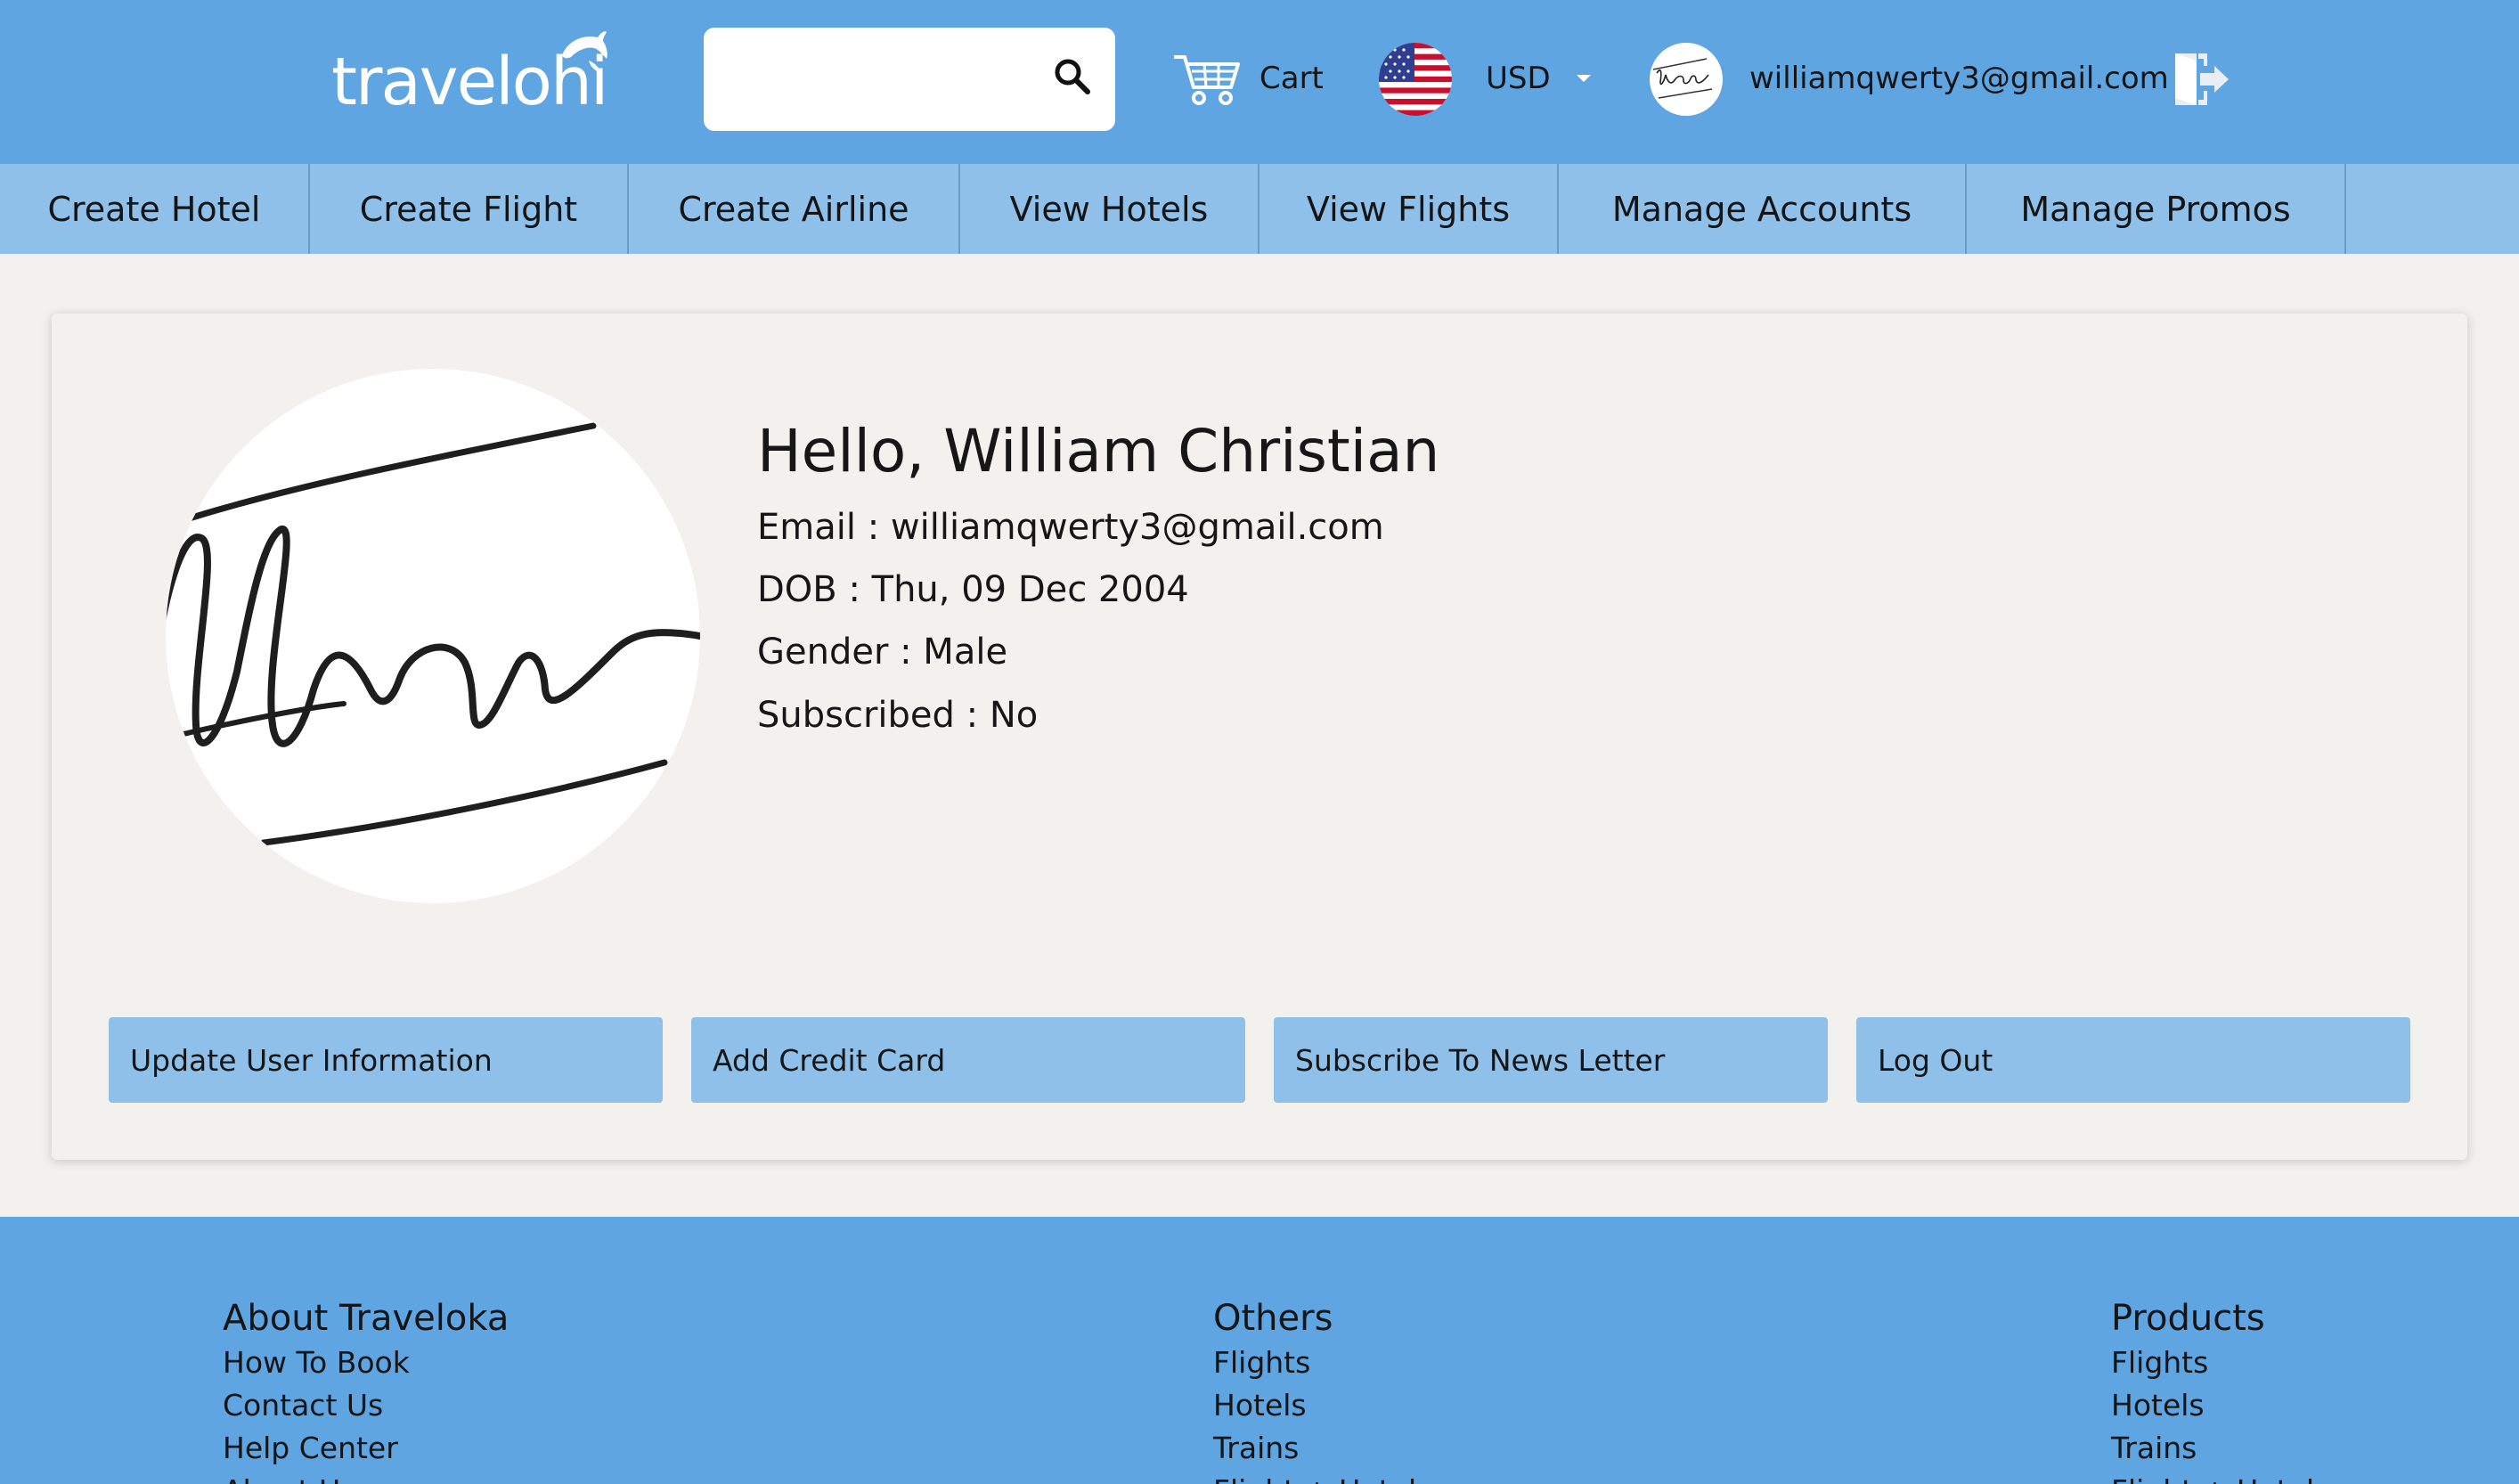 The height and width of the screenshot is (1484, 2519). Describe the element at coordinates (2133, 1060) in the screenshot. I see `logout-button: Log Out` at that location.